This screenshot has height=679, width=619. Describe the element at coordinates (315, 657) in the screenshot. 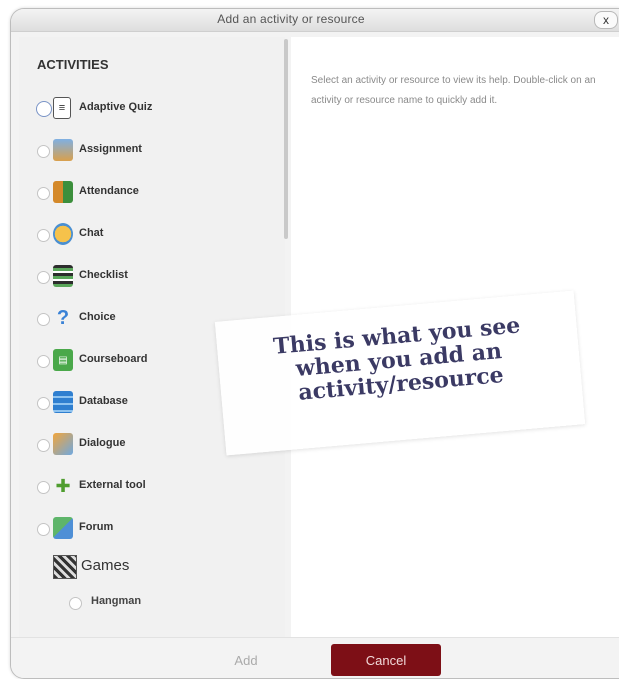

I see `dialog-footer: Add Cancel` at that location.